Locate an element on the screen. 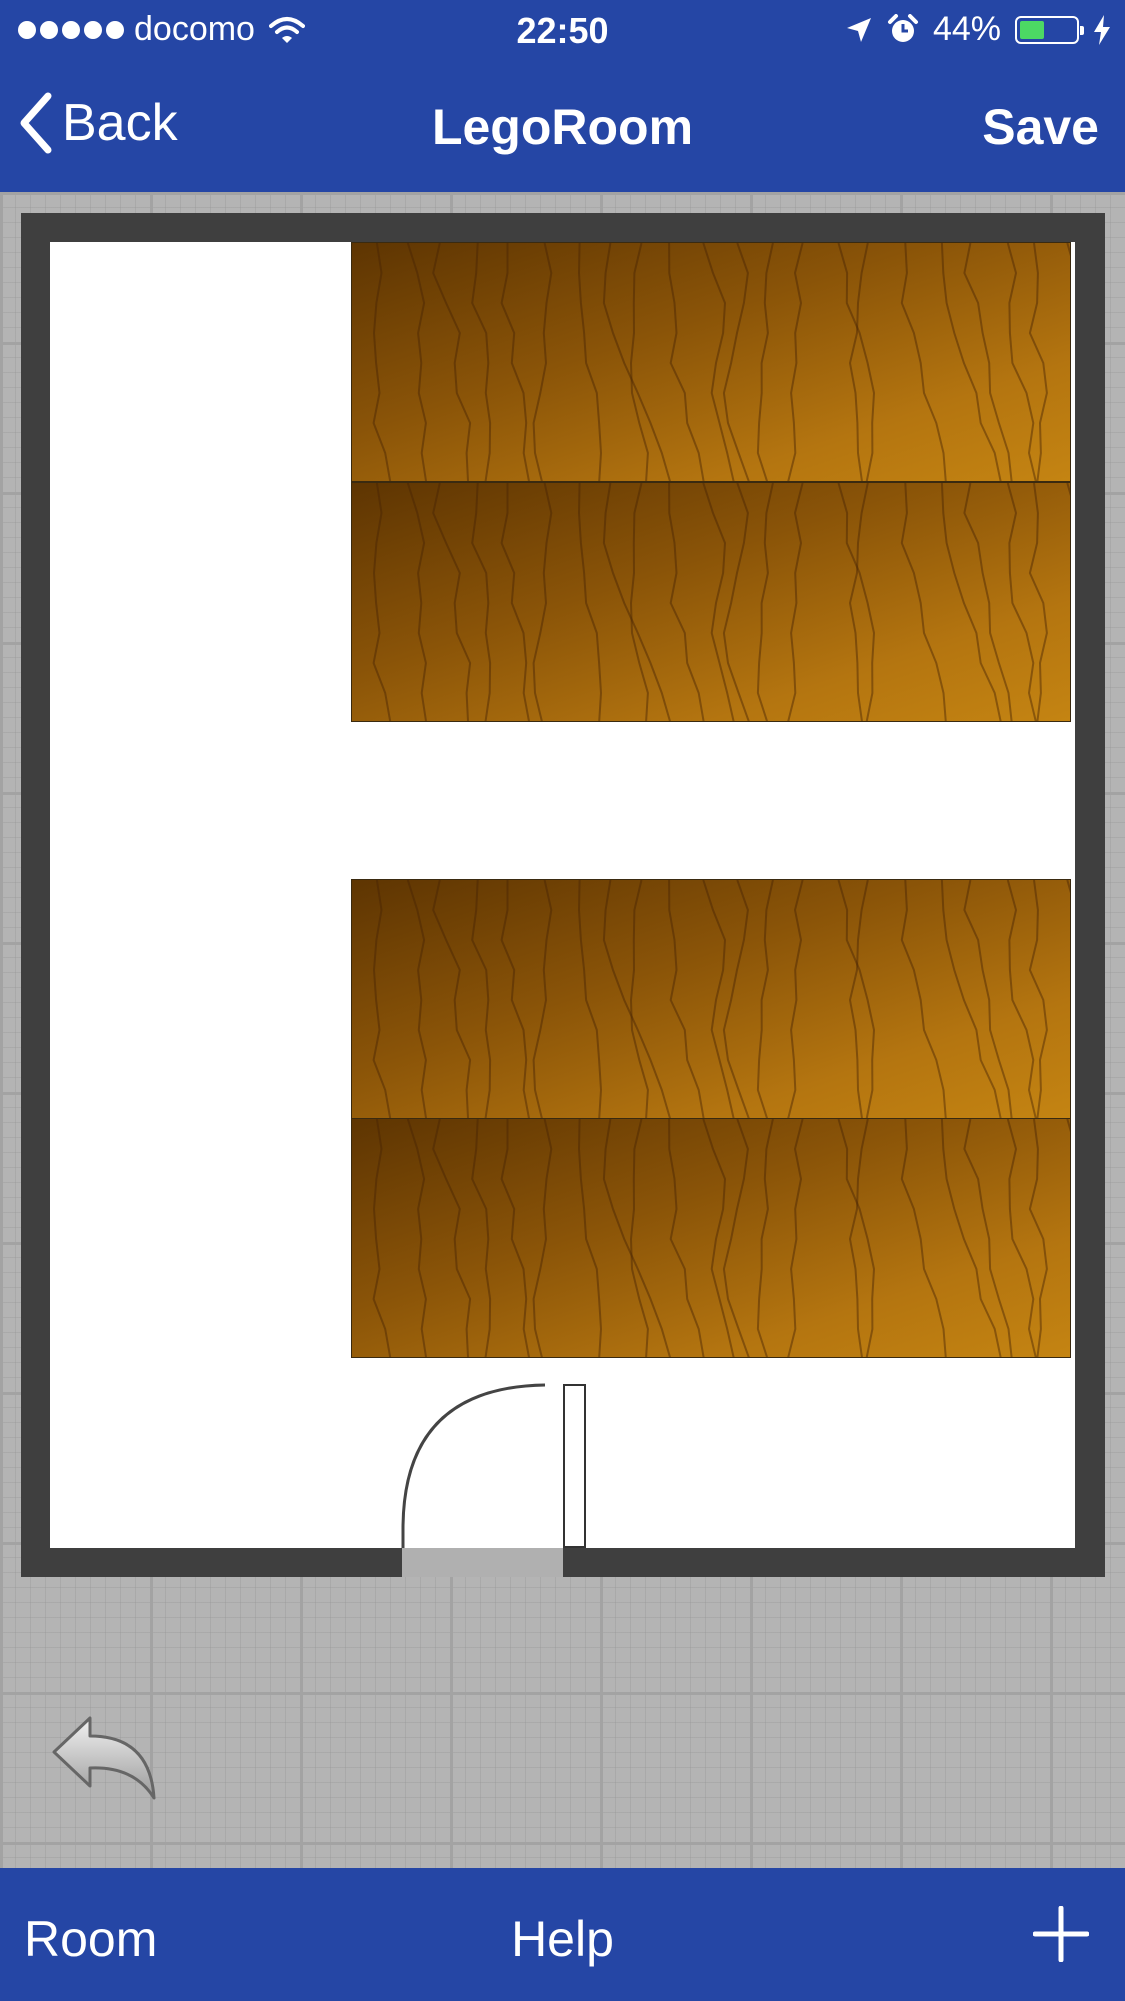 The height and width of the screenshot is (2001, 1125). help-button-wrap: Help is located at coordinates (562, 1939).